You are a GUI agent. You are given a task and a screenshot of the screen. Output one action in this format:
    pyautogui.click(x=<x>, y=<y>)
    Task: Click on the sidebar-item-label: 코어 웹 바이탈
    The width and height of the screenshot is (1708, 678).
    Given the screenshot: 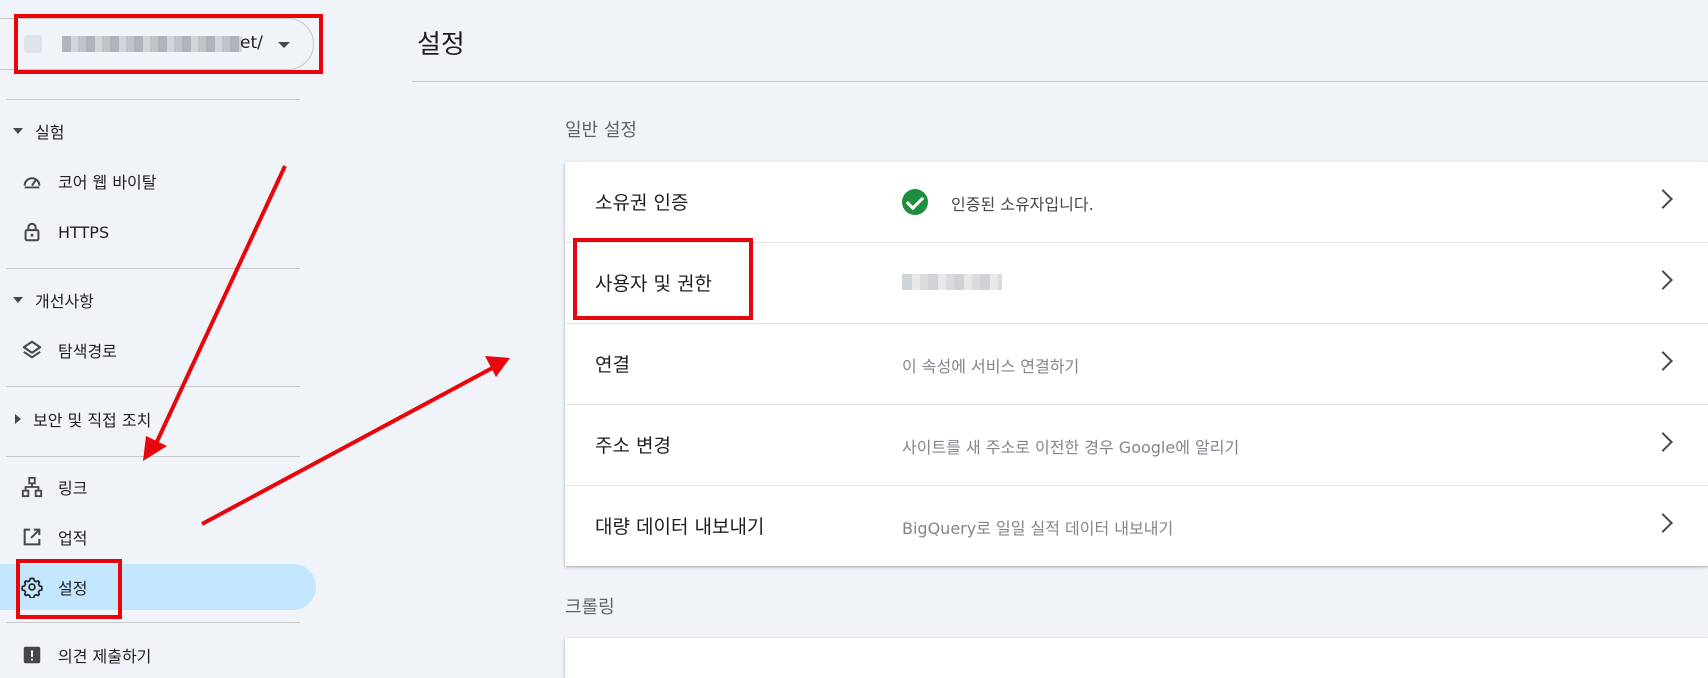 What is the action you would take?
    pyautogui.click(x=107, y=182)
    